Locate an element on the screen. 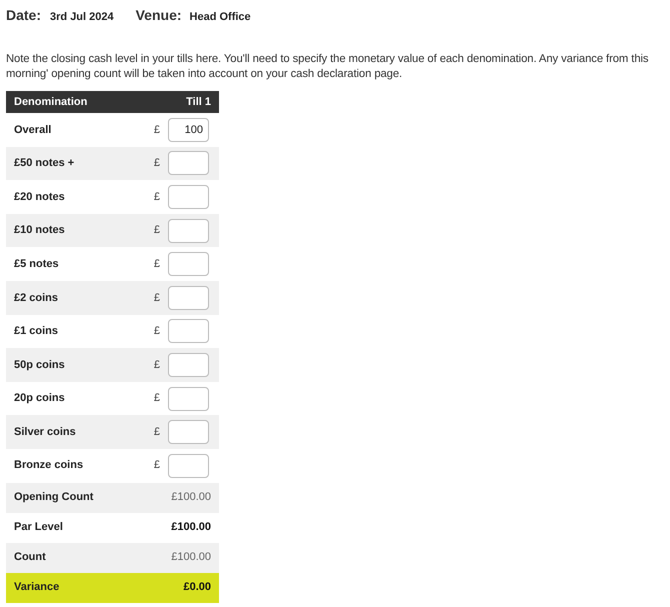 The height and width of the screenshot is (607, 670). row-label: £2 coins is located at coordinates (36, 298).